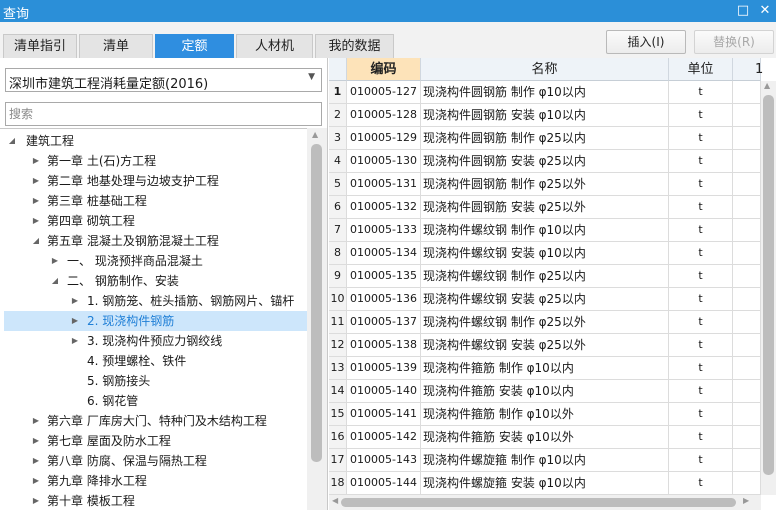 This screenshot has height=510, width=776. I want to click on title-bar: 查询 □ ✕, so click(388, 11).